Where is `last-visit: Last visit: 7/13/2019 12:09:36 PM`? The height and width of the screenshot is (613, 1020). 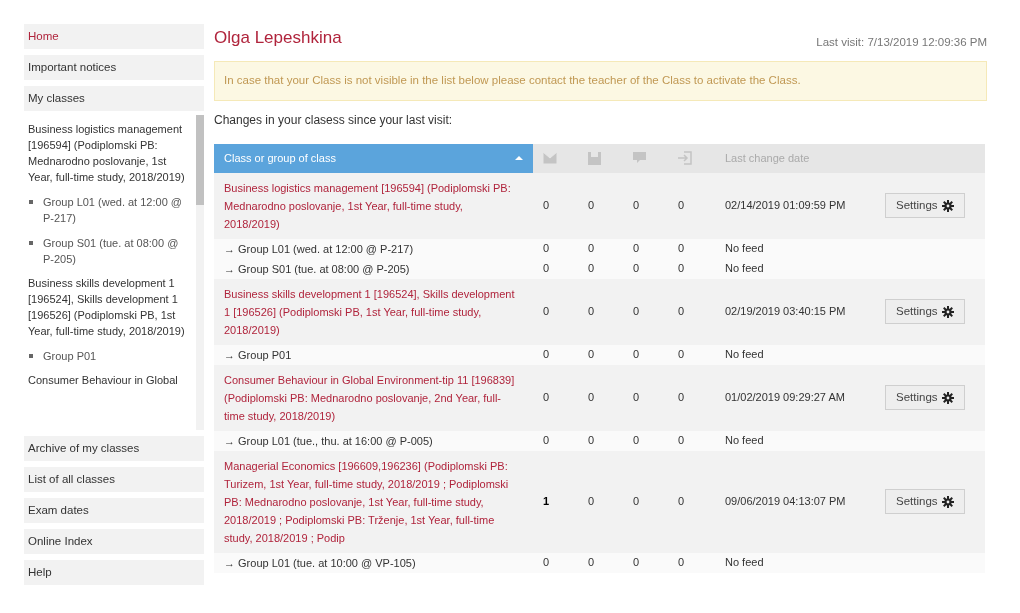
last-visit: Last visit: 7/13/2019 12:09:36 PM is located at coordinates (901, 42).